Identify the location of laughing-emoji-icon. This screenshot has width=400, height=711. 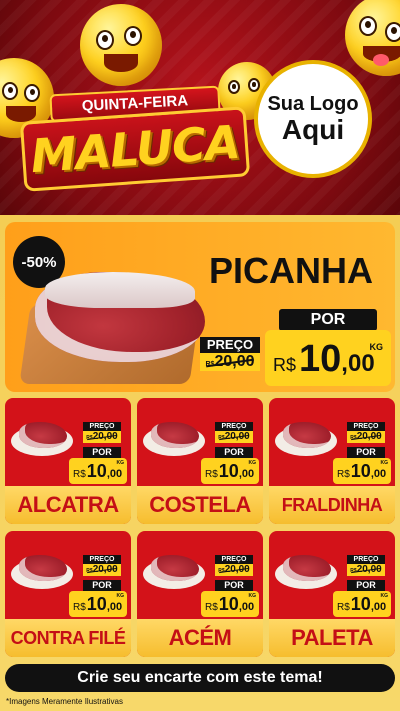
(121, 45).